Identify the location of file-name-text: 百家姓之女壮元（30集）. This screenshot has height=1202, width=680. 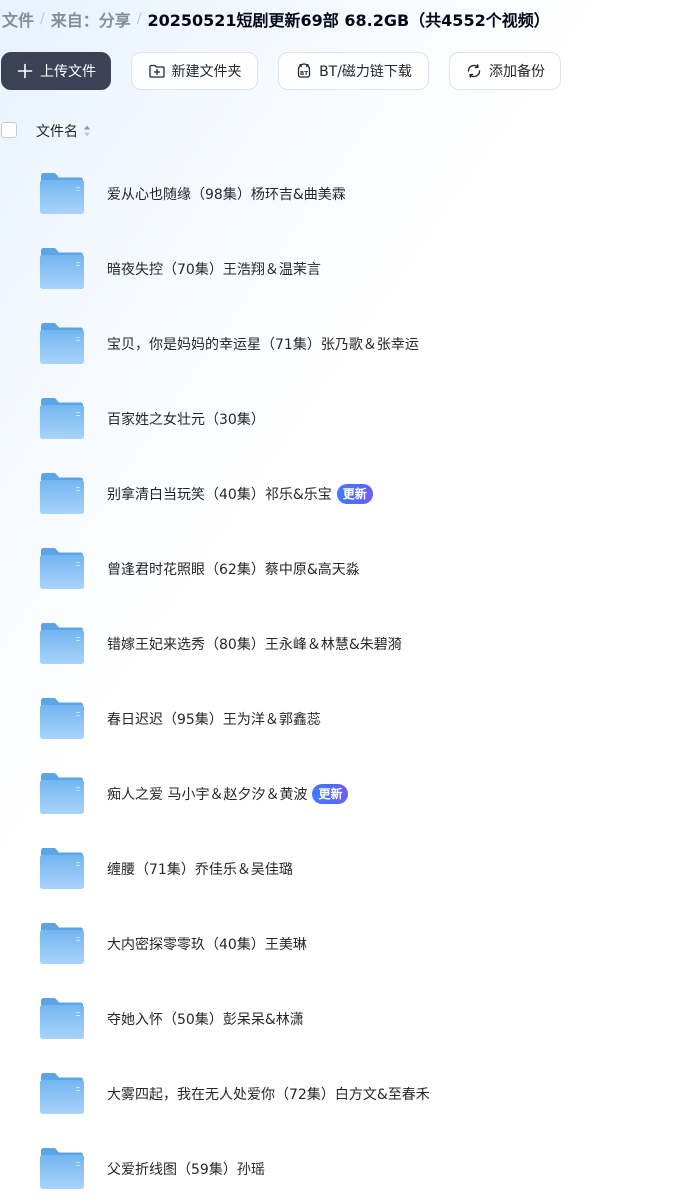
(186, 420).